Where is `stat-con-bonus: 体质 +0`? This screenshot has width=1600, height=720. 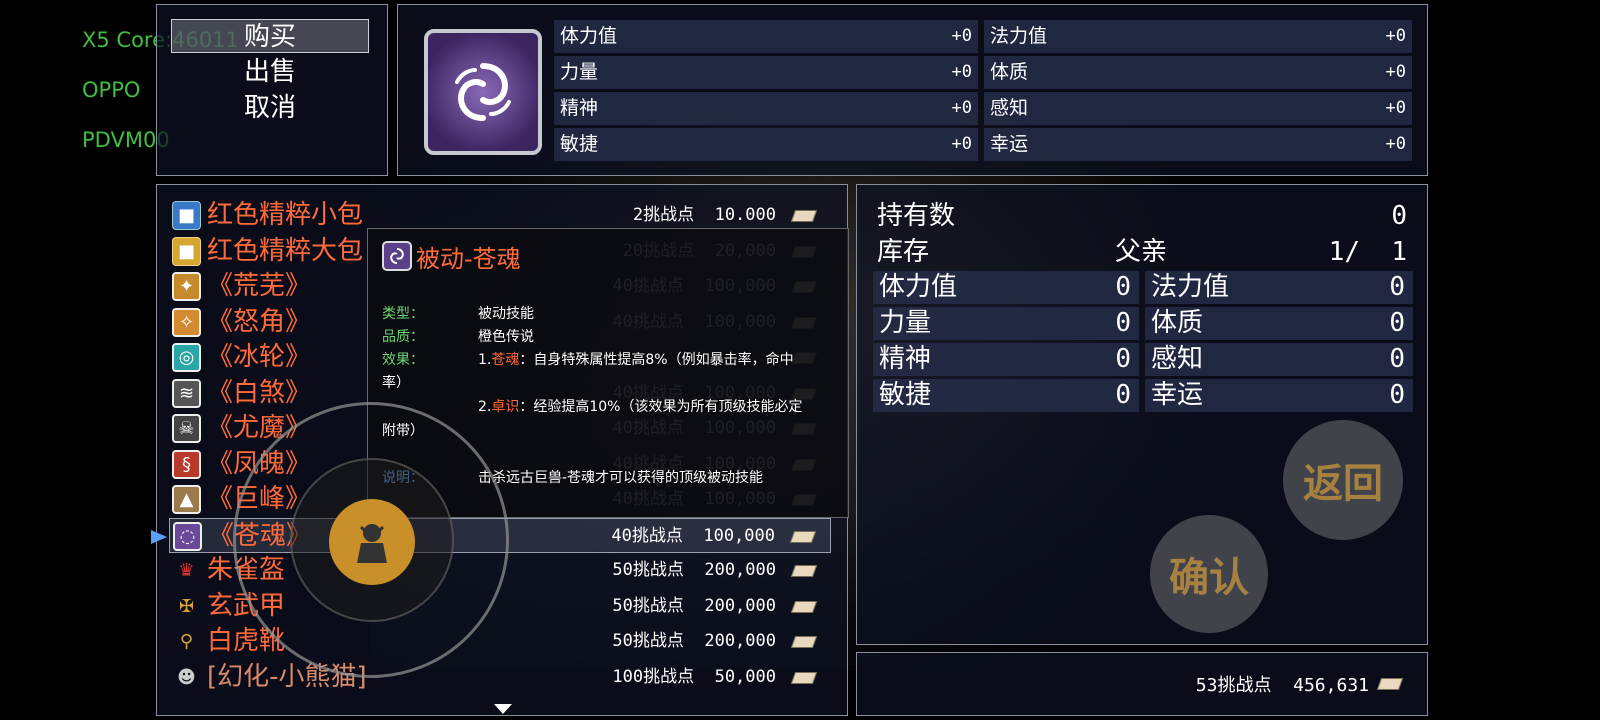 stat-con-bonus: 体质 +0 is located at coordinates (1198, 72).